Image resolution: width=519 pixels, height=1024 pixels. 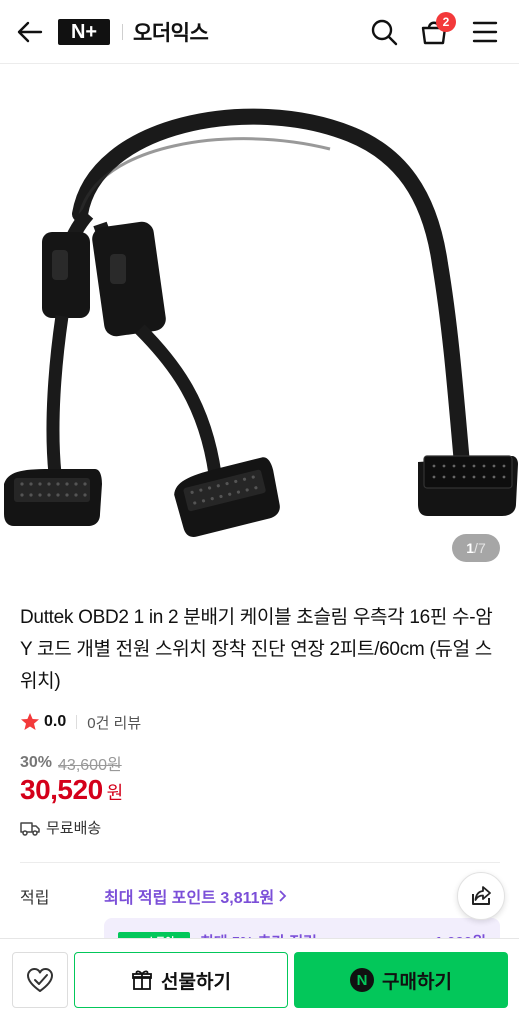 What do you see at coordinates (189, 898) in the screenshot?
I see `points-value-text: 최대 적립 포인트 3,811원` at bounding box center [189, 898].